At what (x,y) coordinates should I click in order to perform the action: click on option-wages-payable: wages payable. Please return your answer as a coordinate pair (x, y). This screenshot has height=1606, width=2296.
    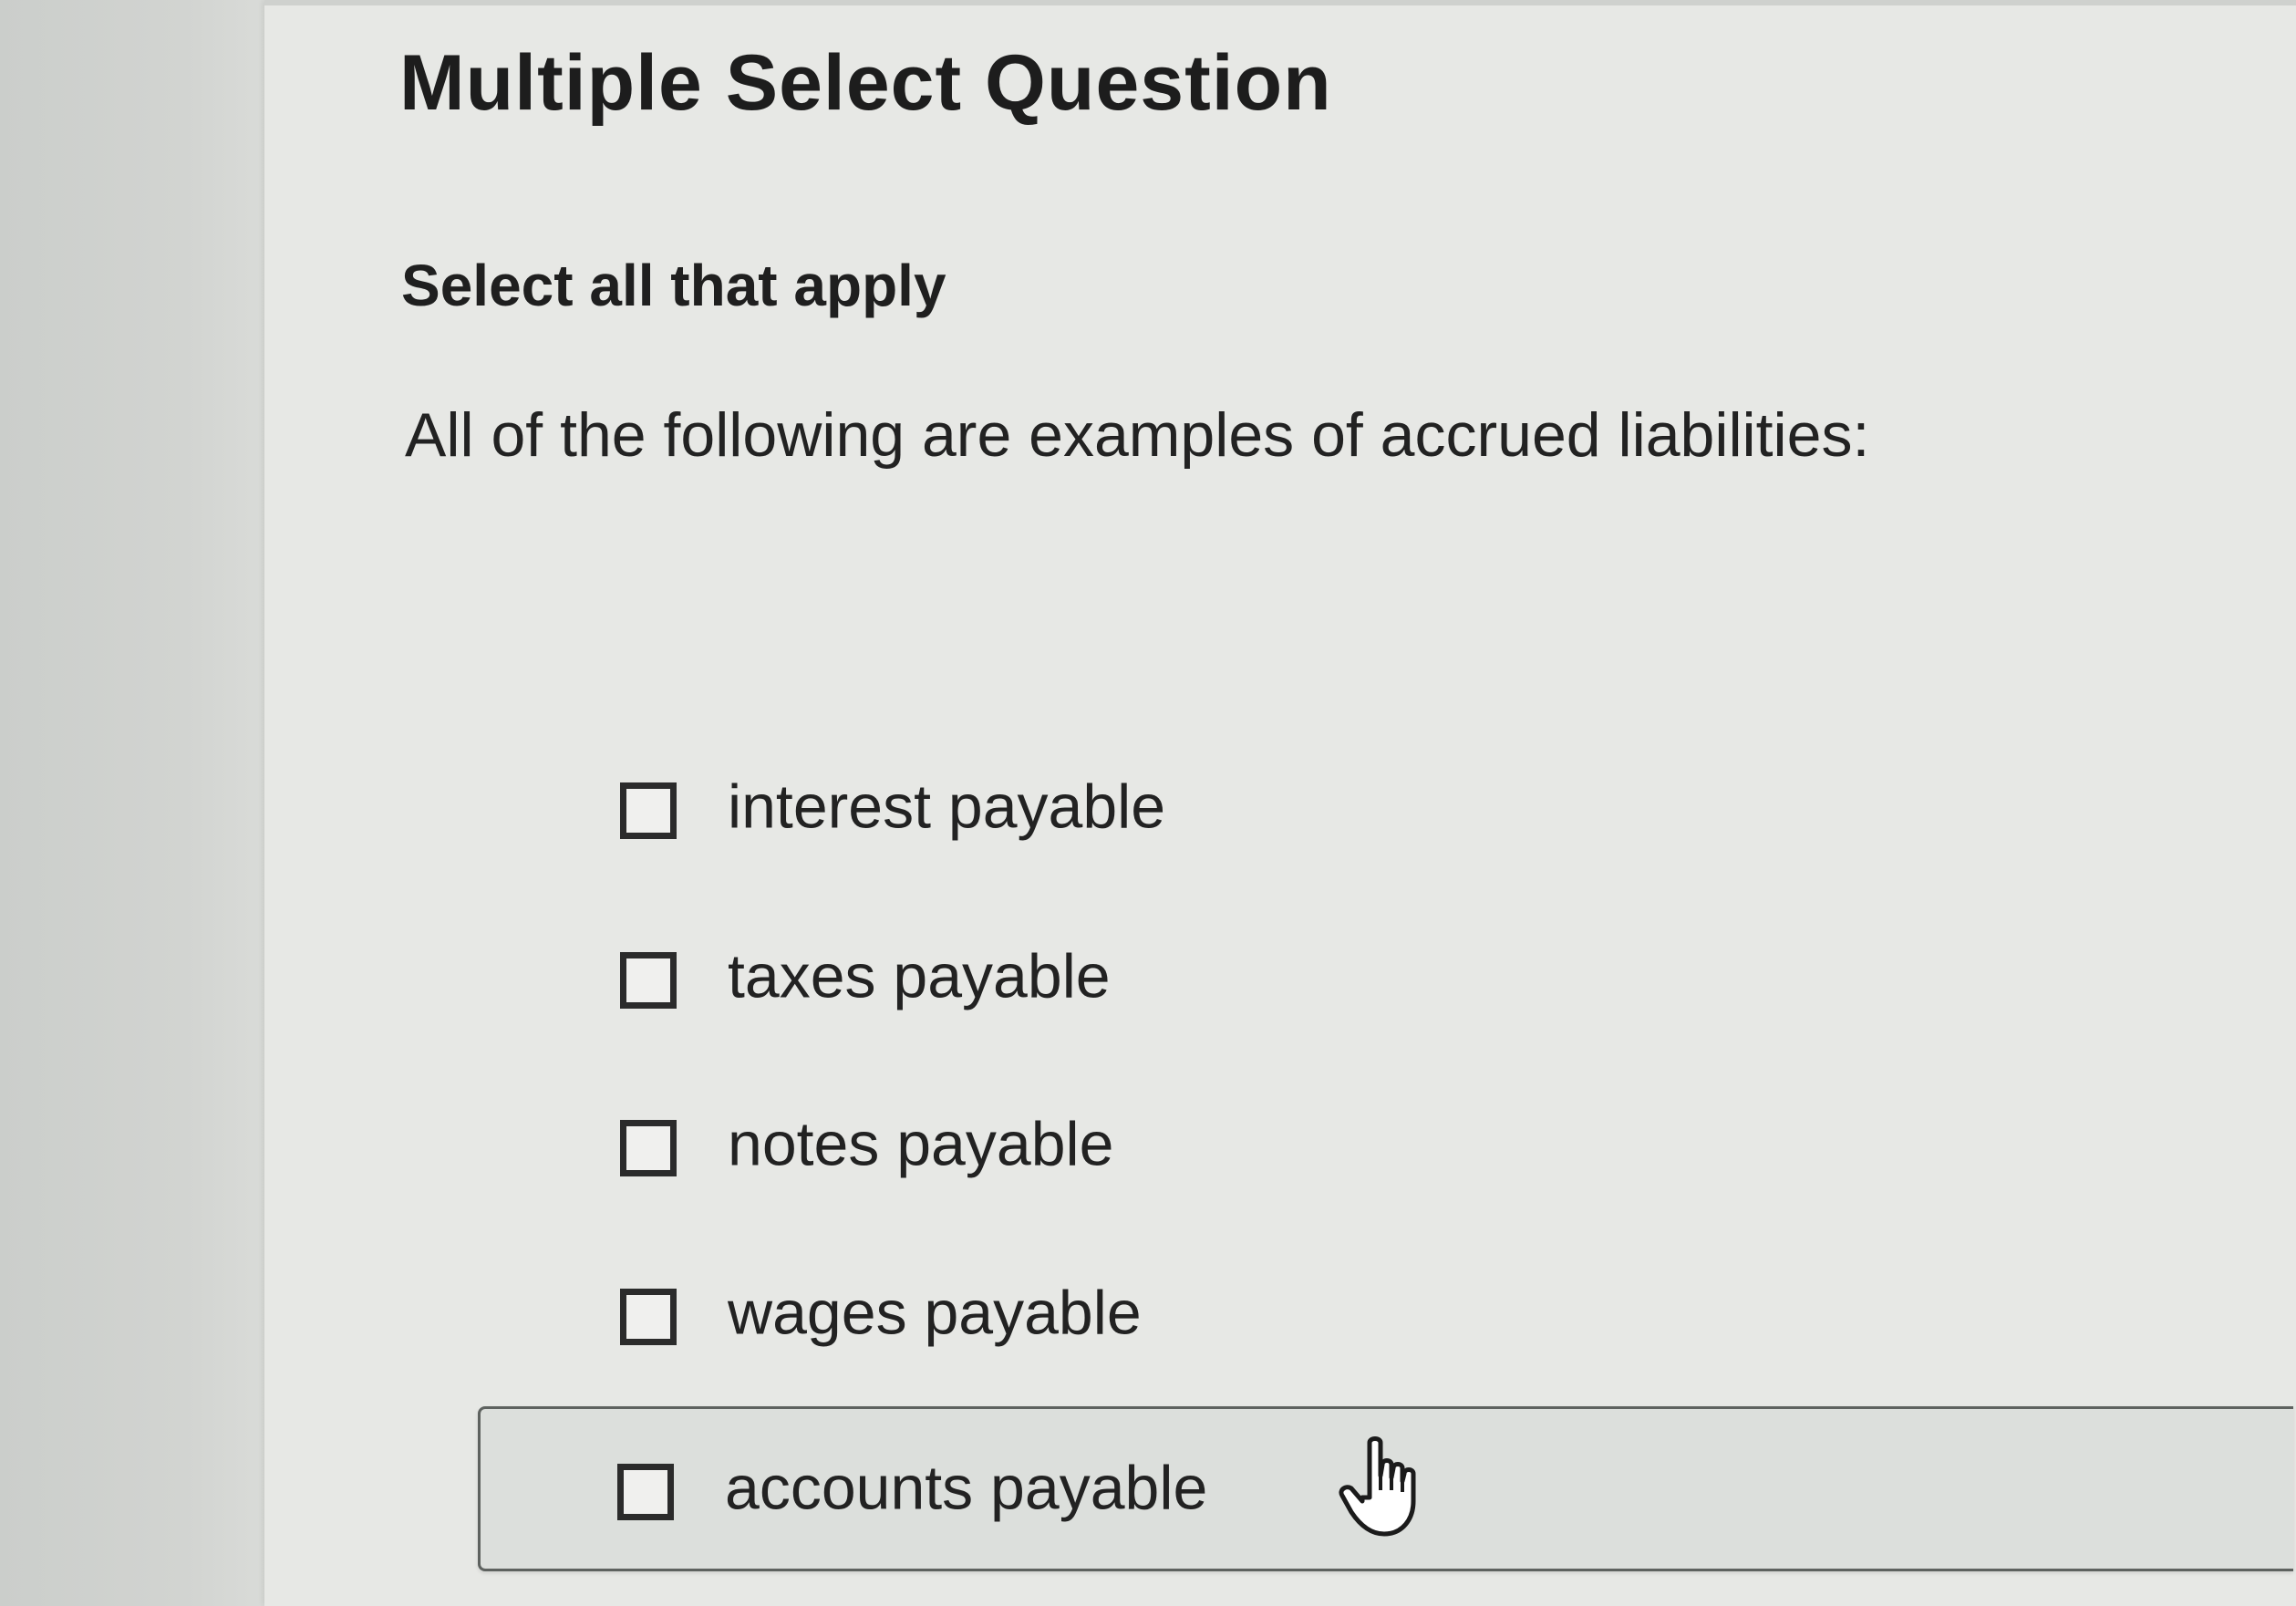
    Looking at the image, I should click on (1389, 1314).